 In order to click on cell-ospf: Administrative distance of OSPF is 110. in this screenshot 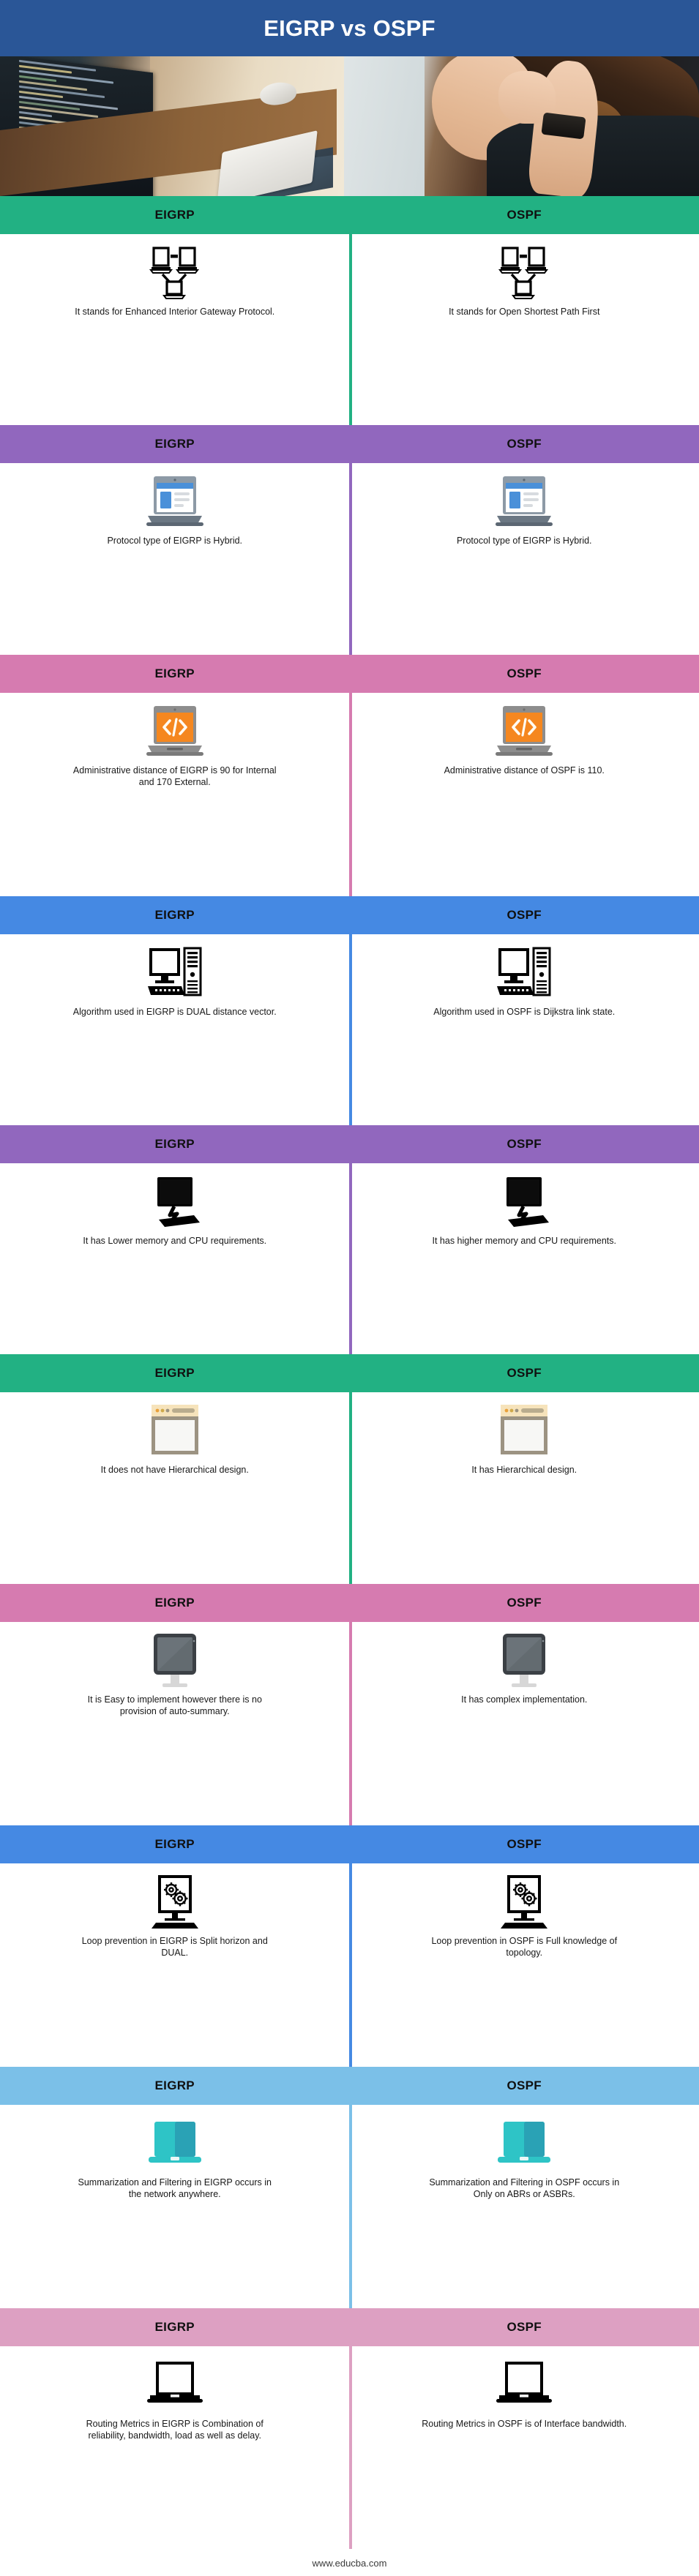, I will do `click(524, 745)`.